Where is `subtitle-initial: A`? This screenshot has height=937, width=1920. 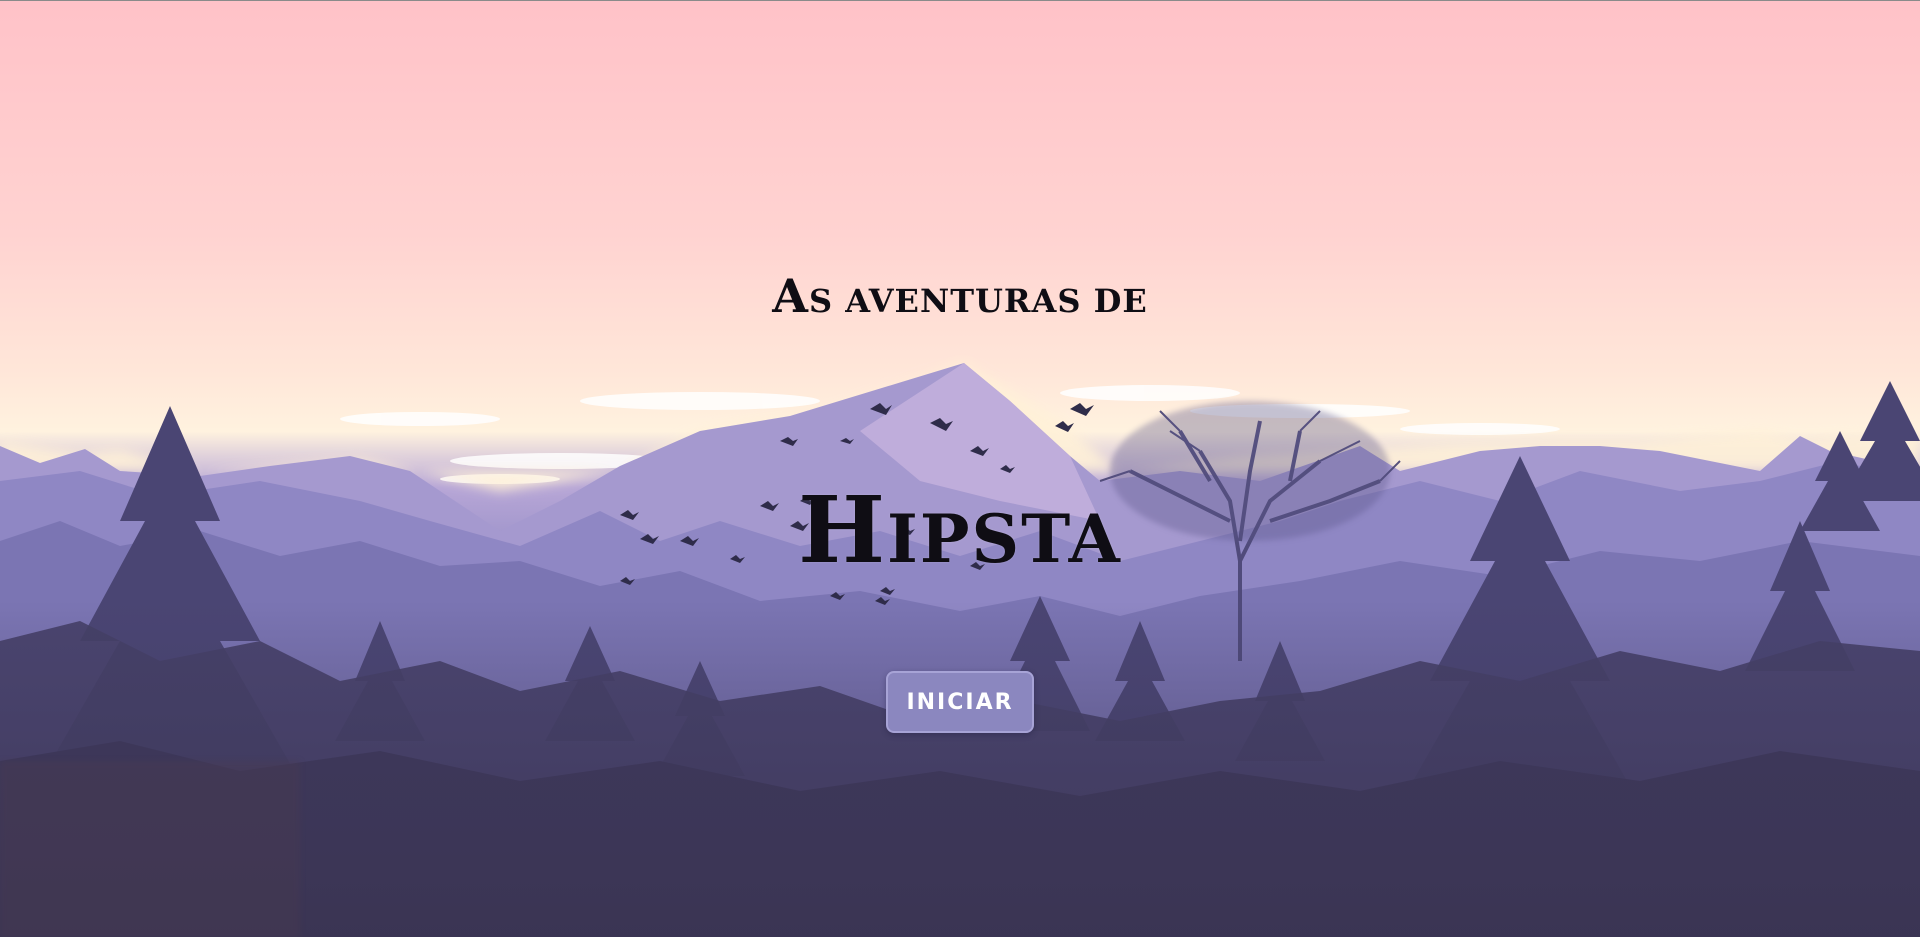
subtitle-initial: A is located at coordinates (790, 296).